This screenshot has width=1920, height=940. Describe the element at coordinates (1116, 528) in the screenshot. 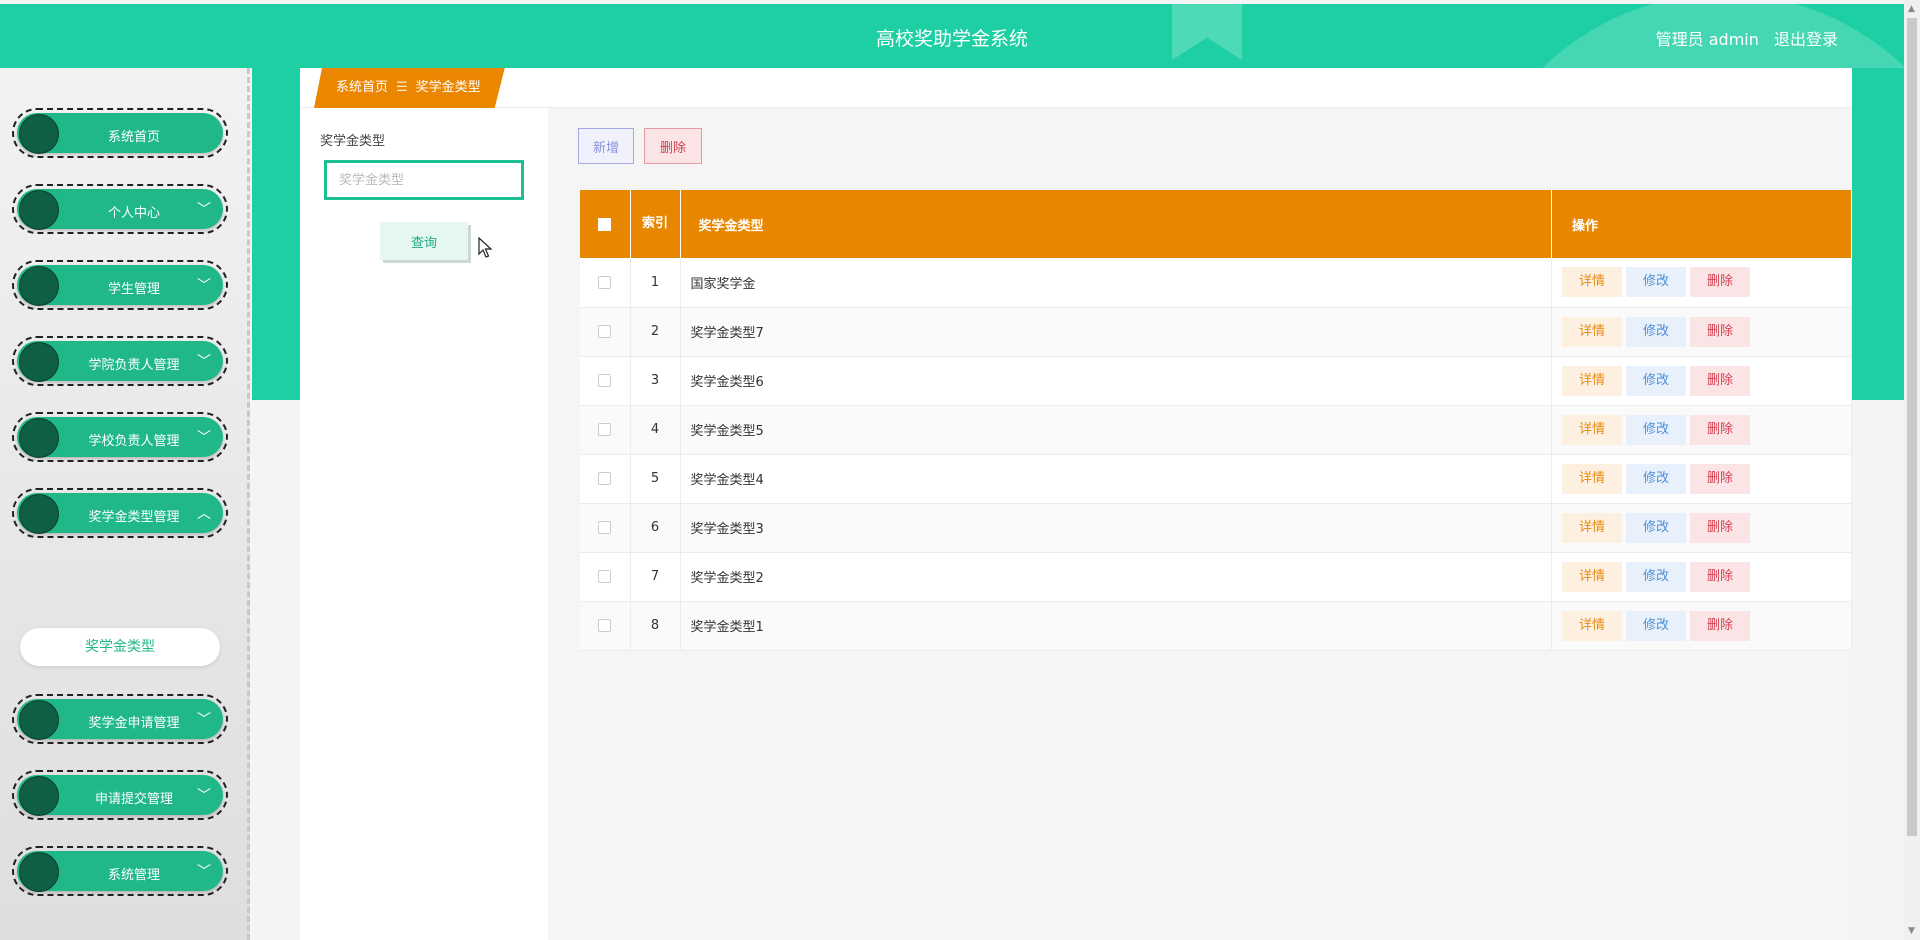

I see `row-name: 奖学金类型3` at that location.